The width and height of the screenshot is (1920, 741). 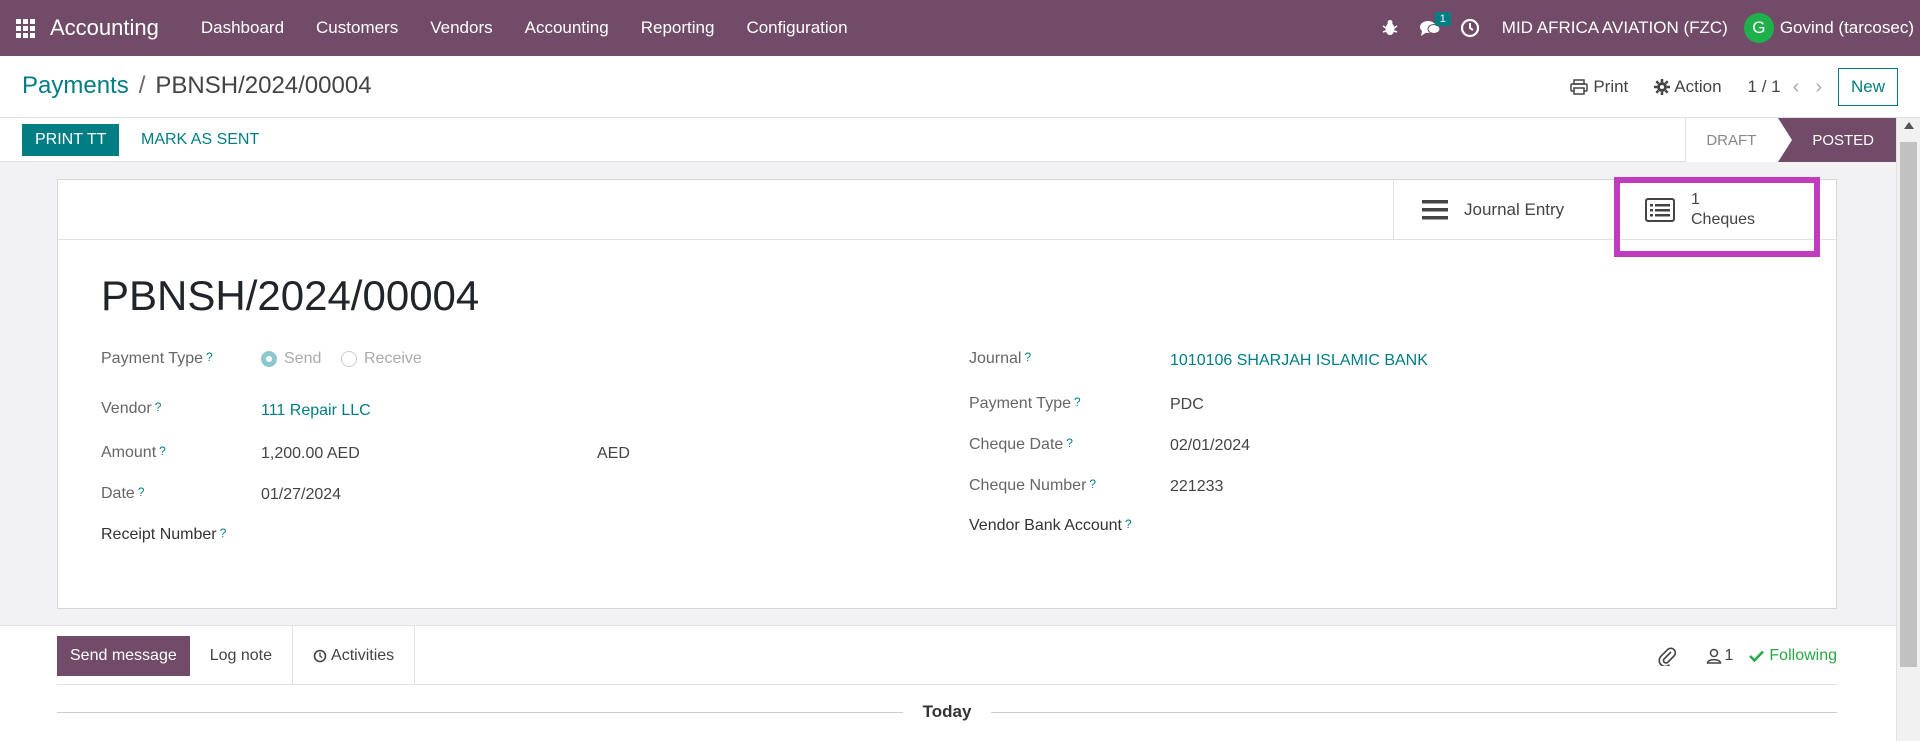 I want to click on journal-link: 1010106 SHARJAH ISLAMIC BANK, so click(x=1299, y=361).